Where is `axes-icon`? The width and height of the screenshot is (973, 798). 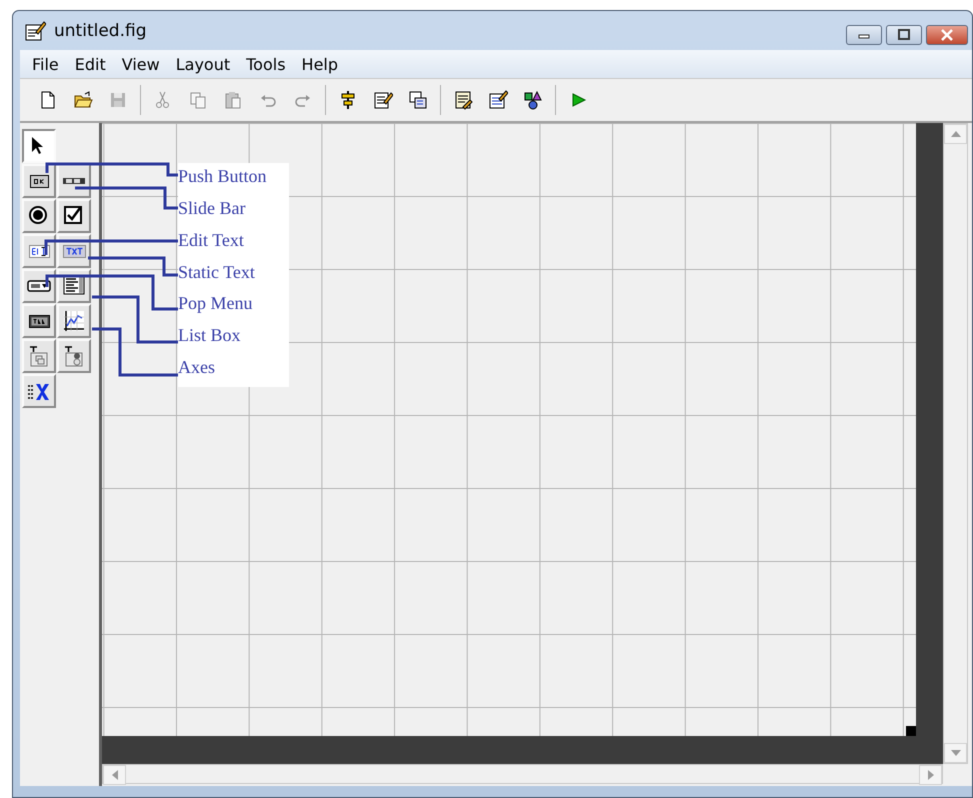 axes-icon is located at coordinates (74, 321).